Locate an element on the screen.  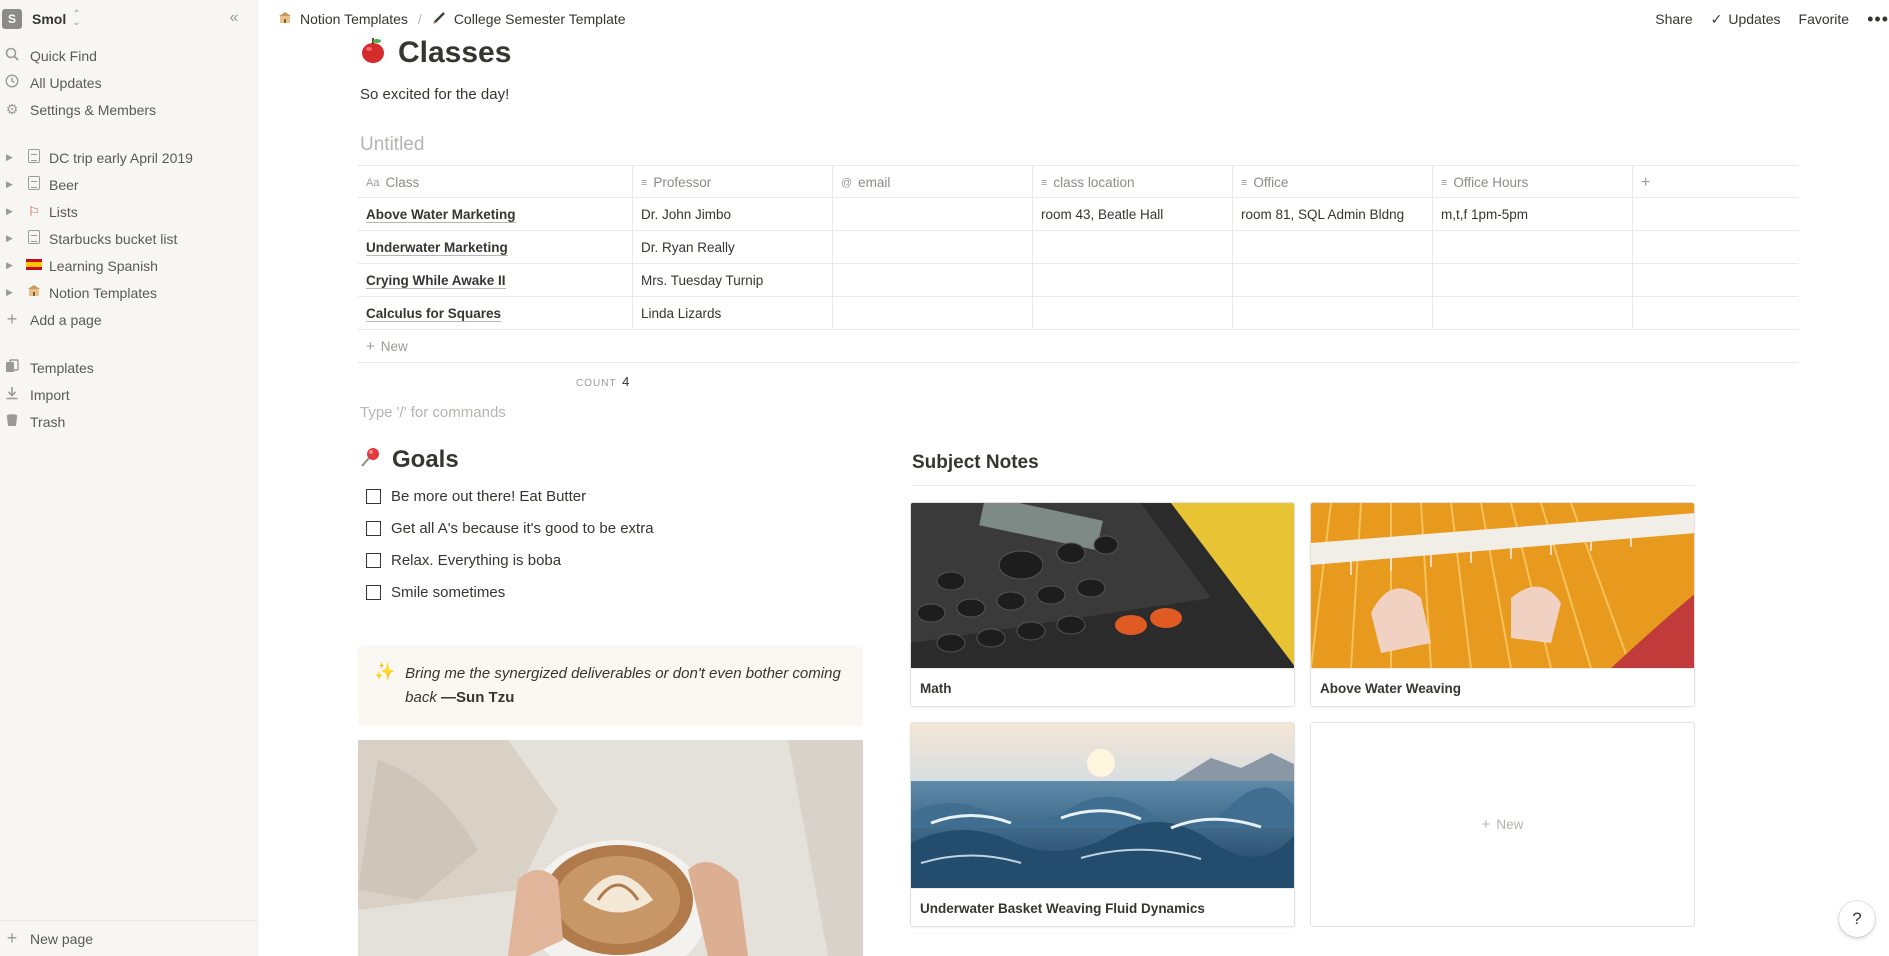
help-button: ? is located at coordinates (1857, 919).